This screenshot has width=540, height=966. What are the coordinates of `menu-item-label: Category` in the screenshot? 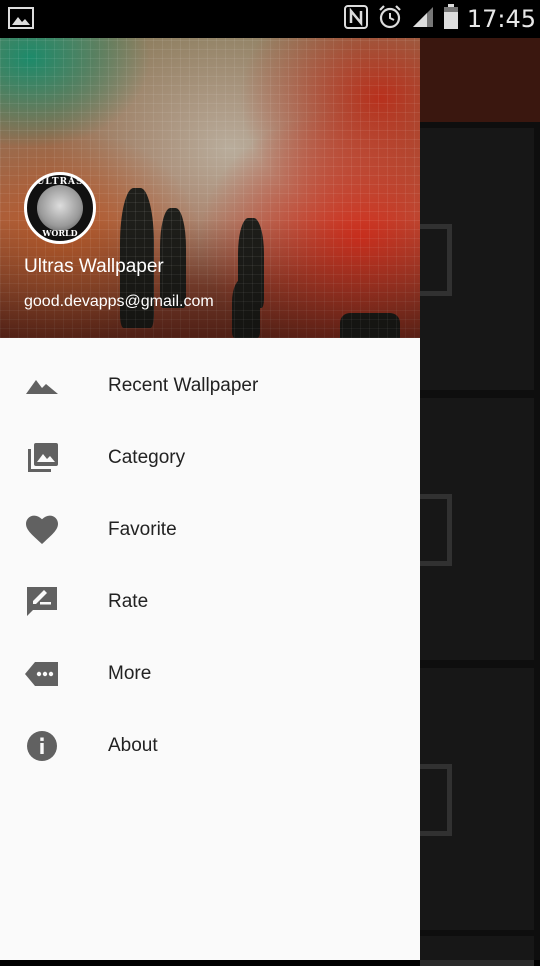 It's located at (147, 457).